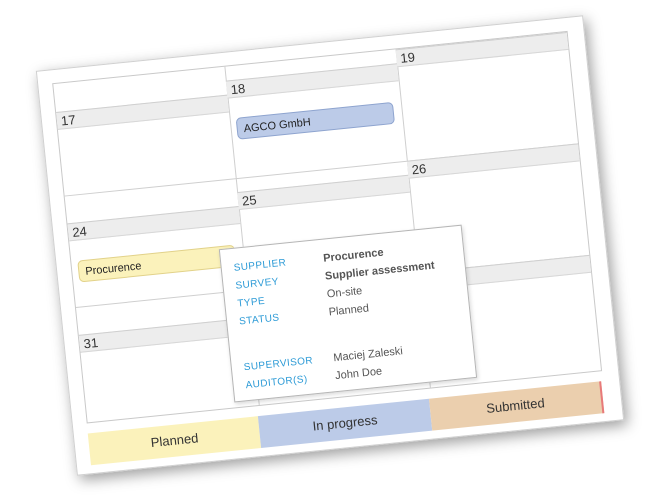 The image size is (660, 499). I want to click on popup-key: SUPERVISOR, so click(278, 364).